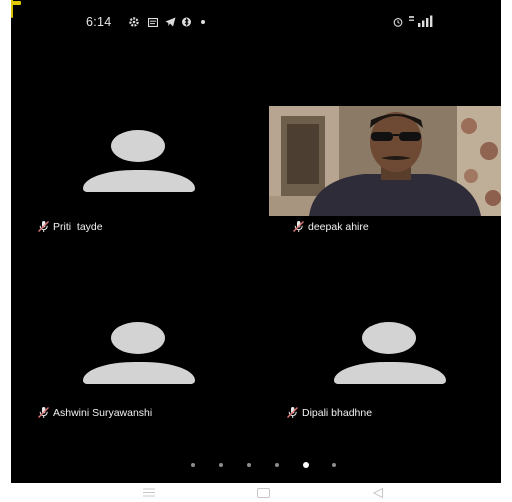  Describe the element at coordinates (186, 22) in the screenshot. I see `bluetooth-icon` at that location.